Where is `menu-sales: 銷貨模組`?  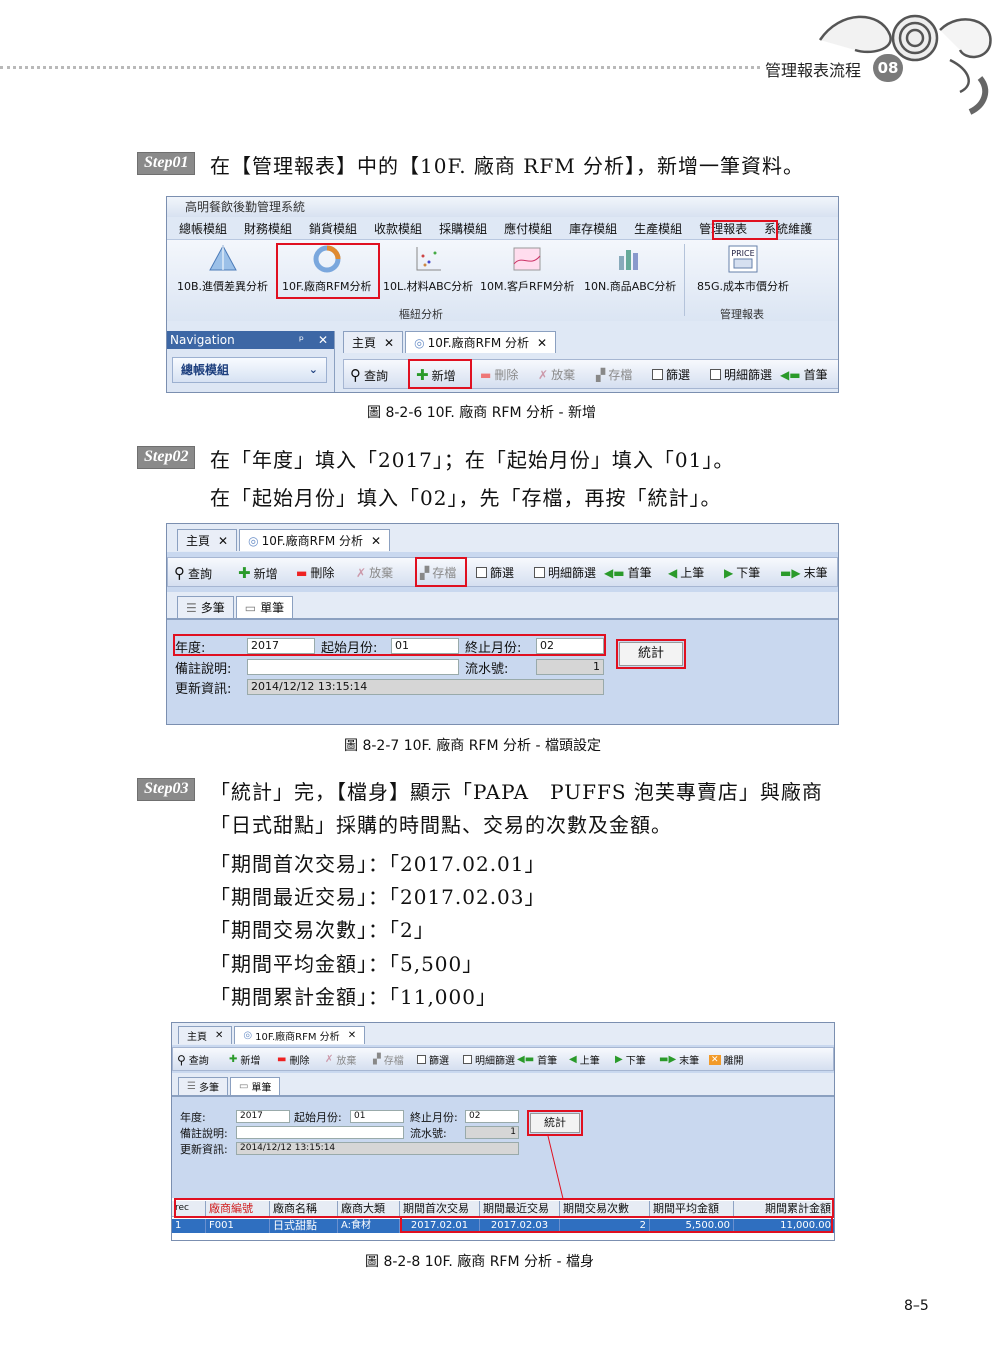 menu-sales: 銷貨模組 is located at coordinates (333, 228).